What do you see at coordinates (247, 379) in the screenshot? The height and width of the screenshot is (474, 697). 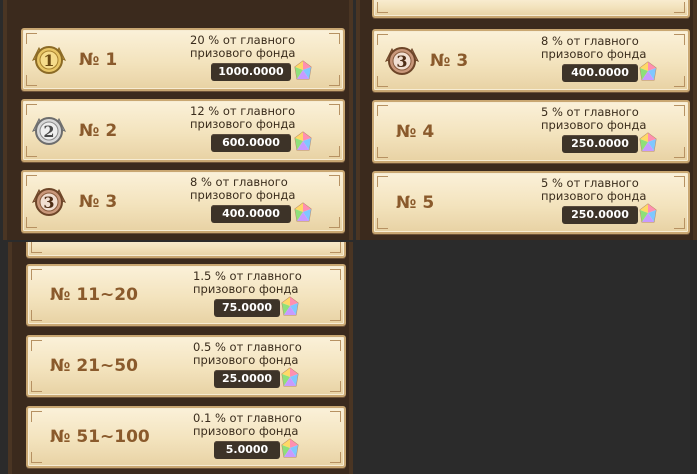 I see `prize-amount: 25.0000` at bounding box center [247, 379].